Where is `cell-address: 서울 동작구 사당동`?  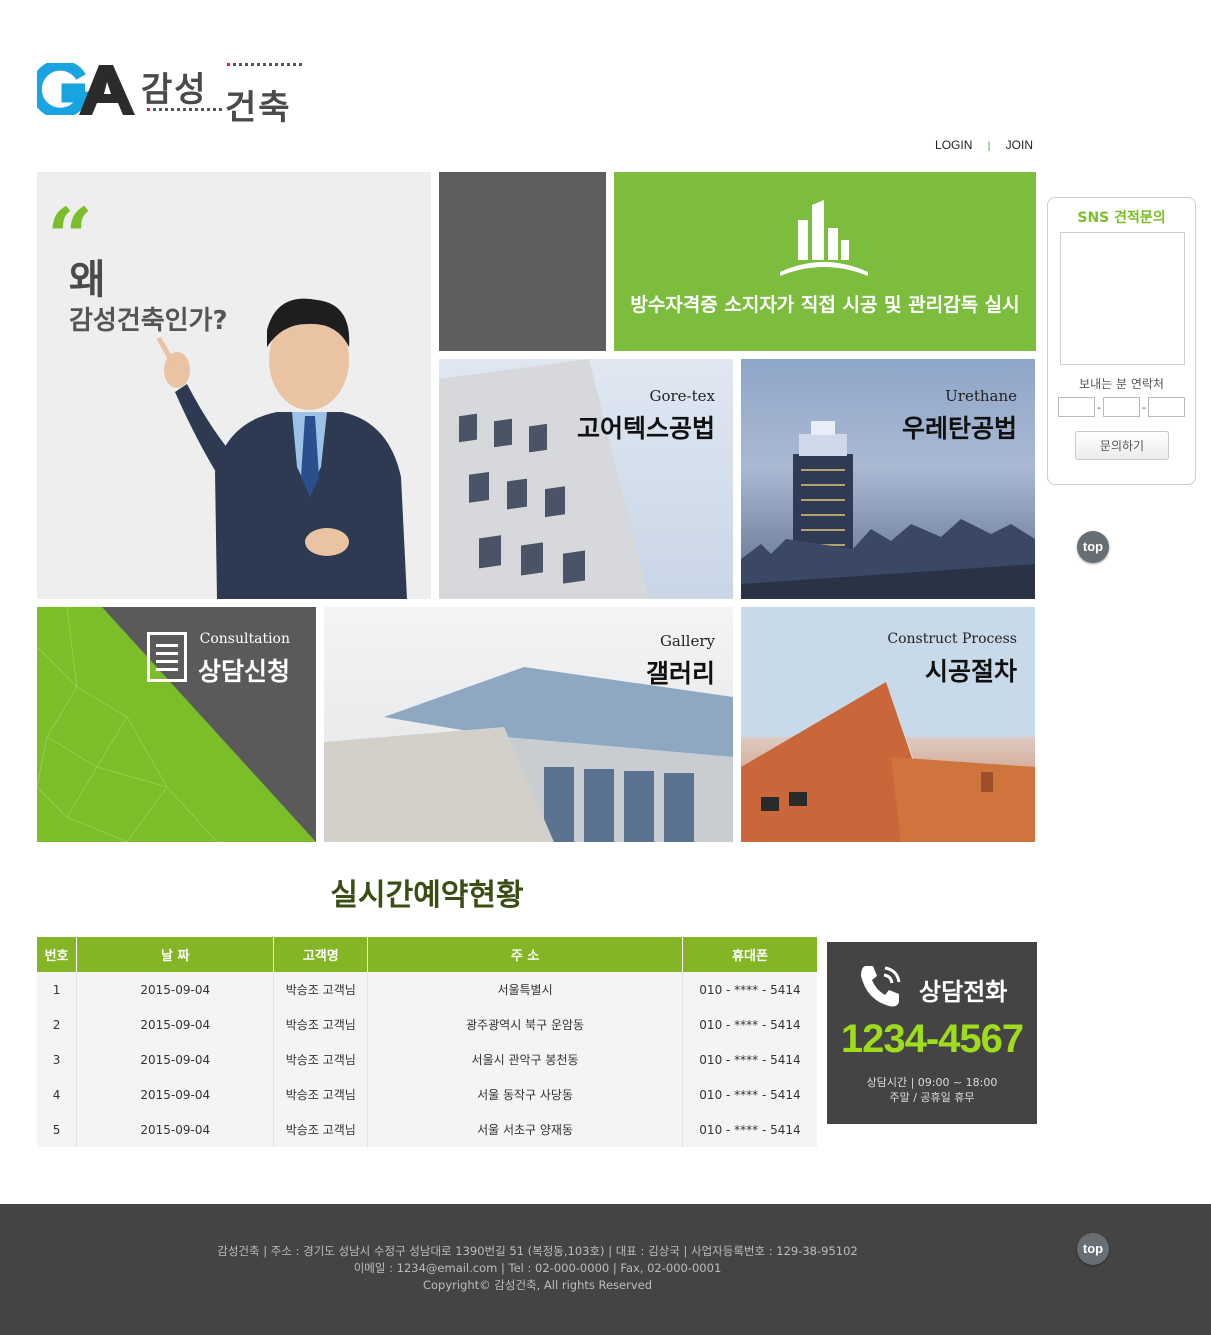
cell-address: 서울 동작구 사당동 is located at coordinates (525, 1094).